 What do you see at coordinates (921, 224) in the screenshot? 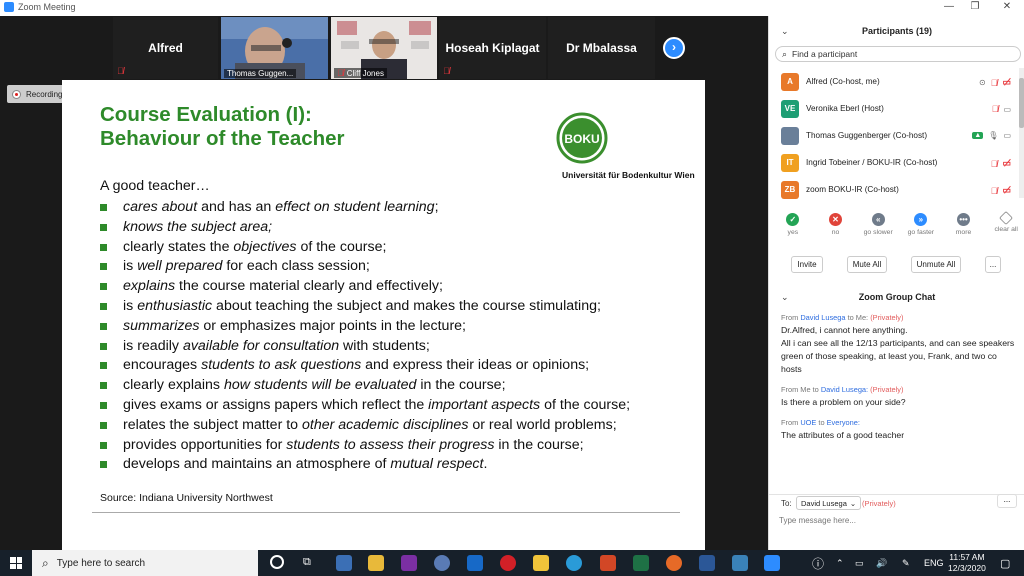
I see `reaction-go-faster: » go faster` at bounding box center [921, 224].